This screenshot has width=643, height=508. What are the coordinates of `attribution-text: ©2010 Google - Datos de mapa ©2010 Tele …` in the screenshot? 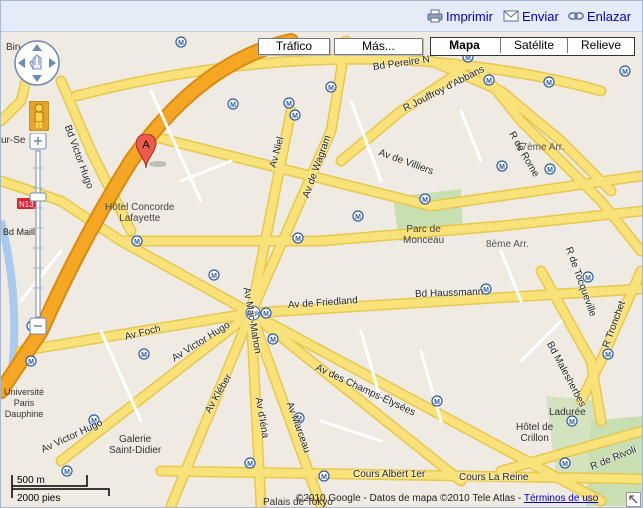 It's located at (410, 498).